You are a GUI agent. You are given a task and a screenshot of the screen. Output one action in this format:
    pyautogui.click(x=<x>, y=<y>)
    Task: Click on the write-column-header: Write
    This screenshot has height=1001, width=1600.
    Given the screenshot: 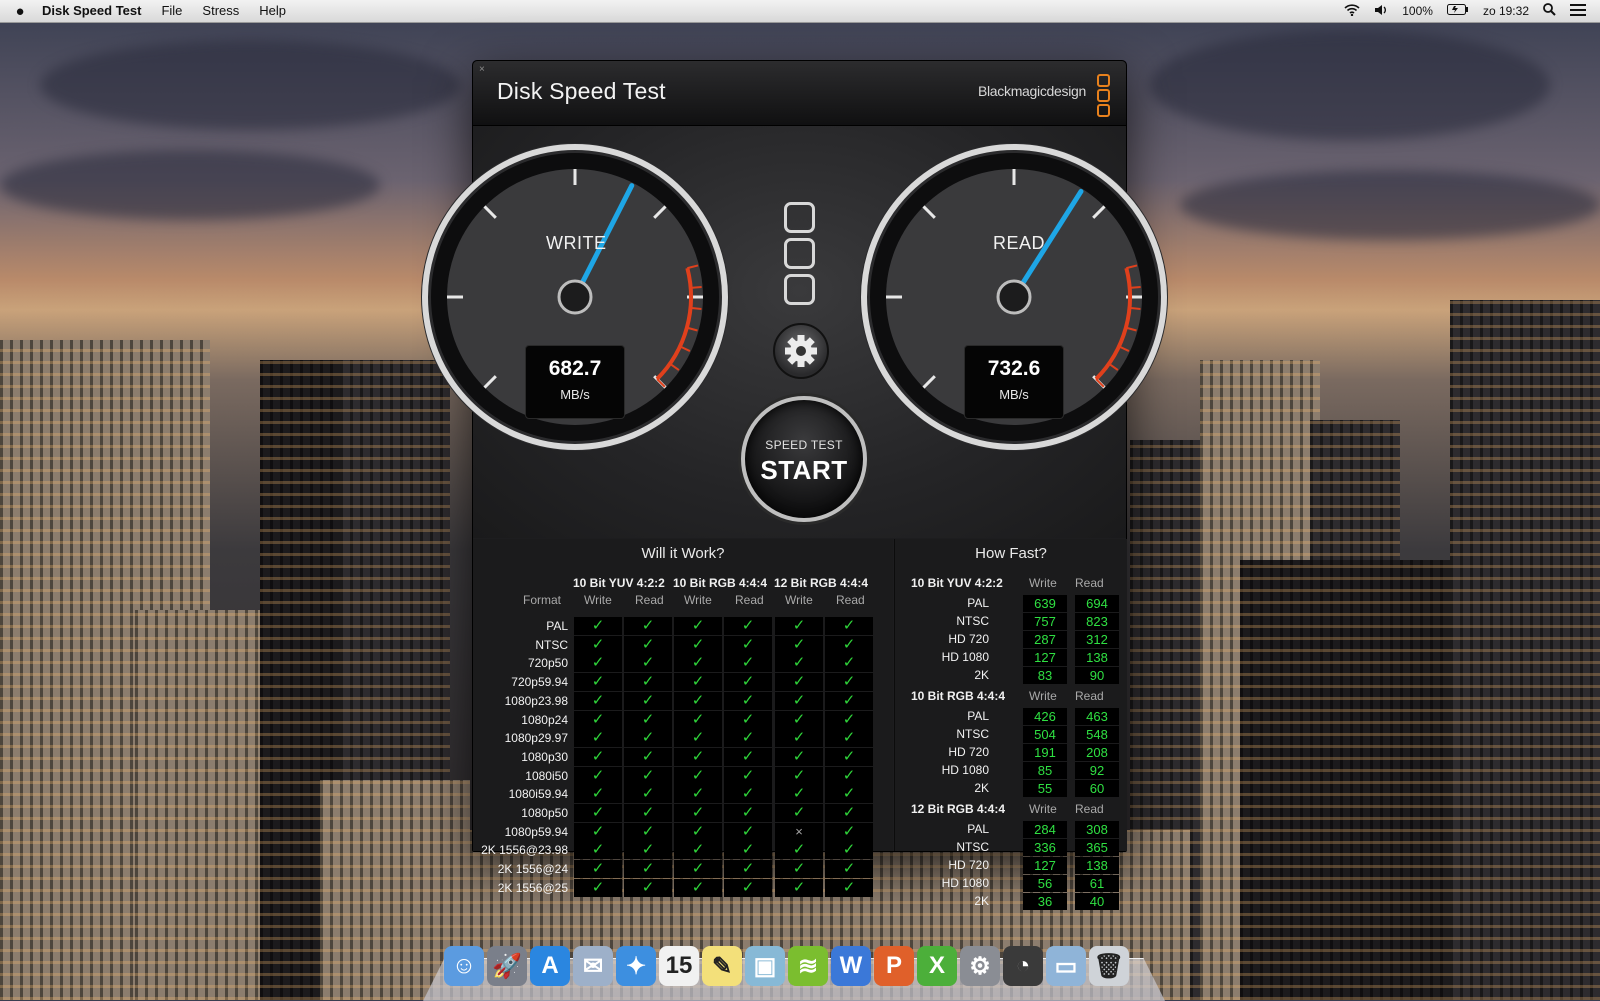 What is the action you would take?
    pyautogui.click(x=1043, y=696)
    